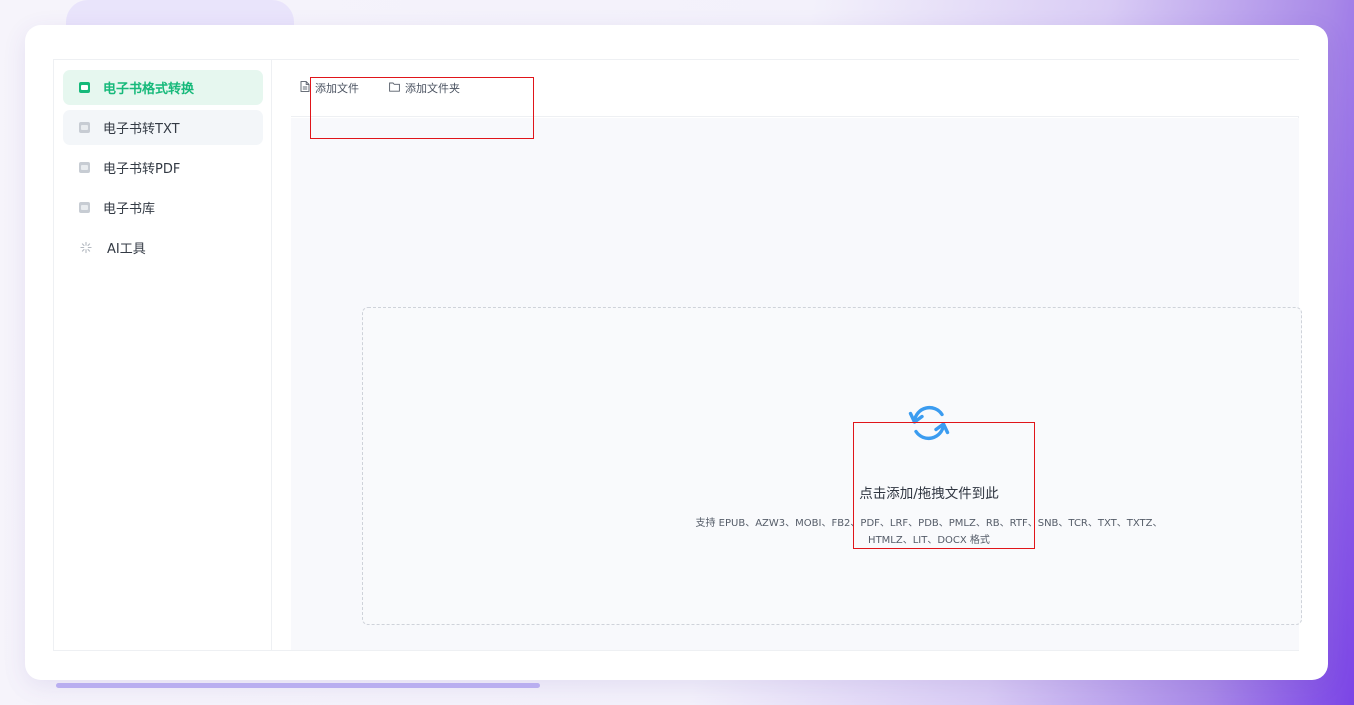  Describe the element at coordinates (86, 247) in the screenshot. I see `sparkle-icon` at that location.